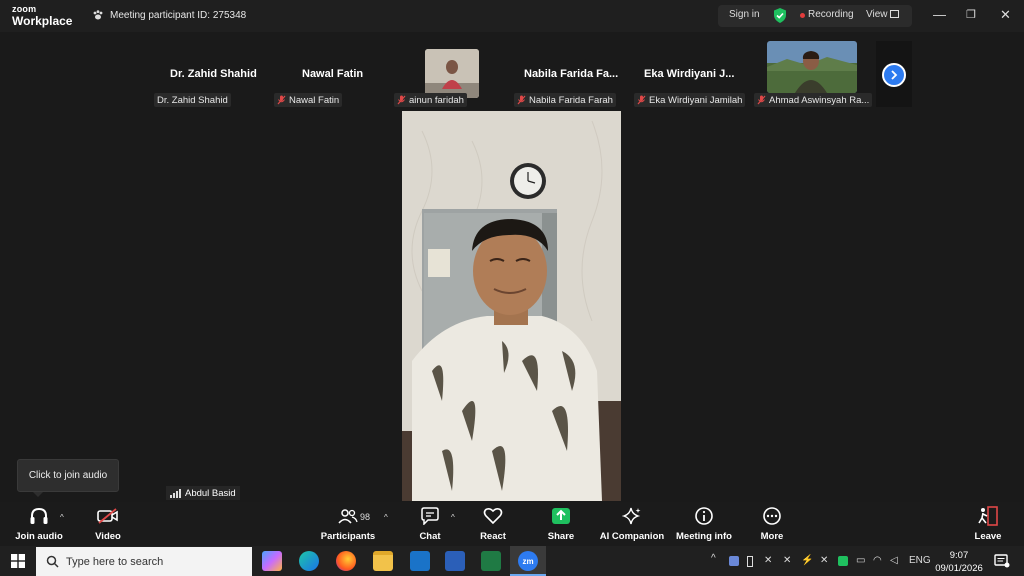 This screenshot has height=576, width=1024. Describe the element at coordinates (213, 74) in the screenshot. I see `participant-name-big: Dr. Zahid Shahid` at that location.